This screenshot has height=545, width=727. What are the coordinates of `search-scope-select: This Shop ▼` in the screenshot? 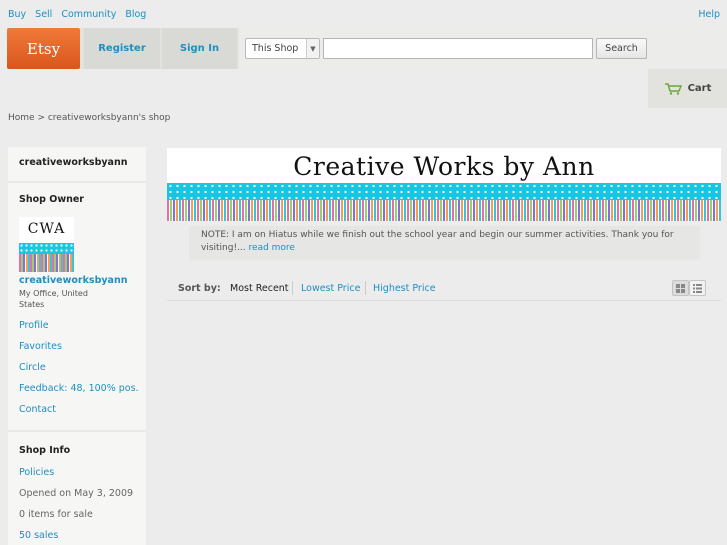 It's located at (282, 48).